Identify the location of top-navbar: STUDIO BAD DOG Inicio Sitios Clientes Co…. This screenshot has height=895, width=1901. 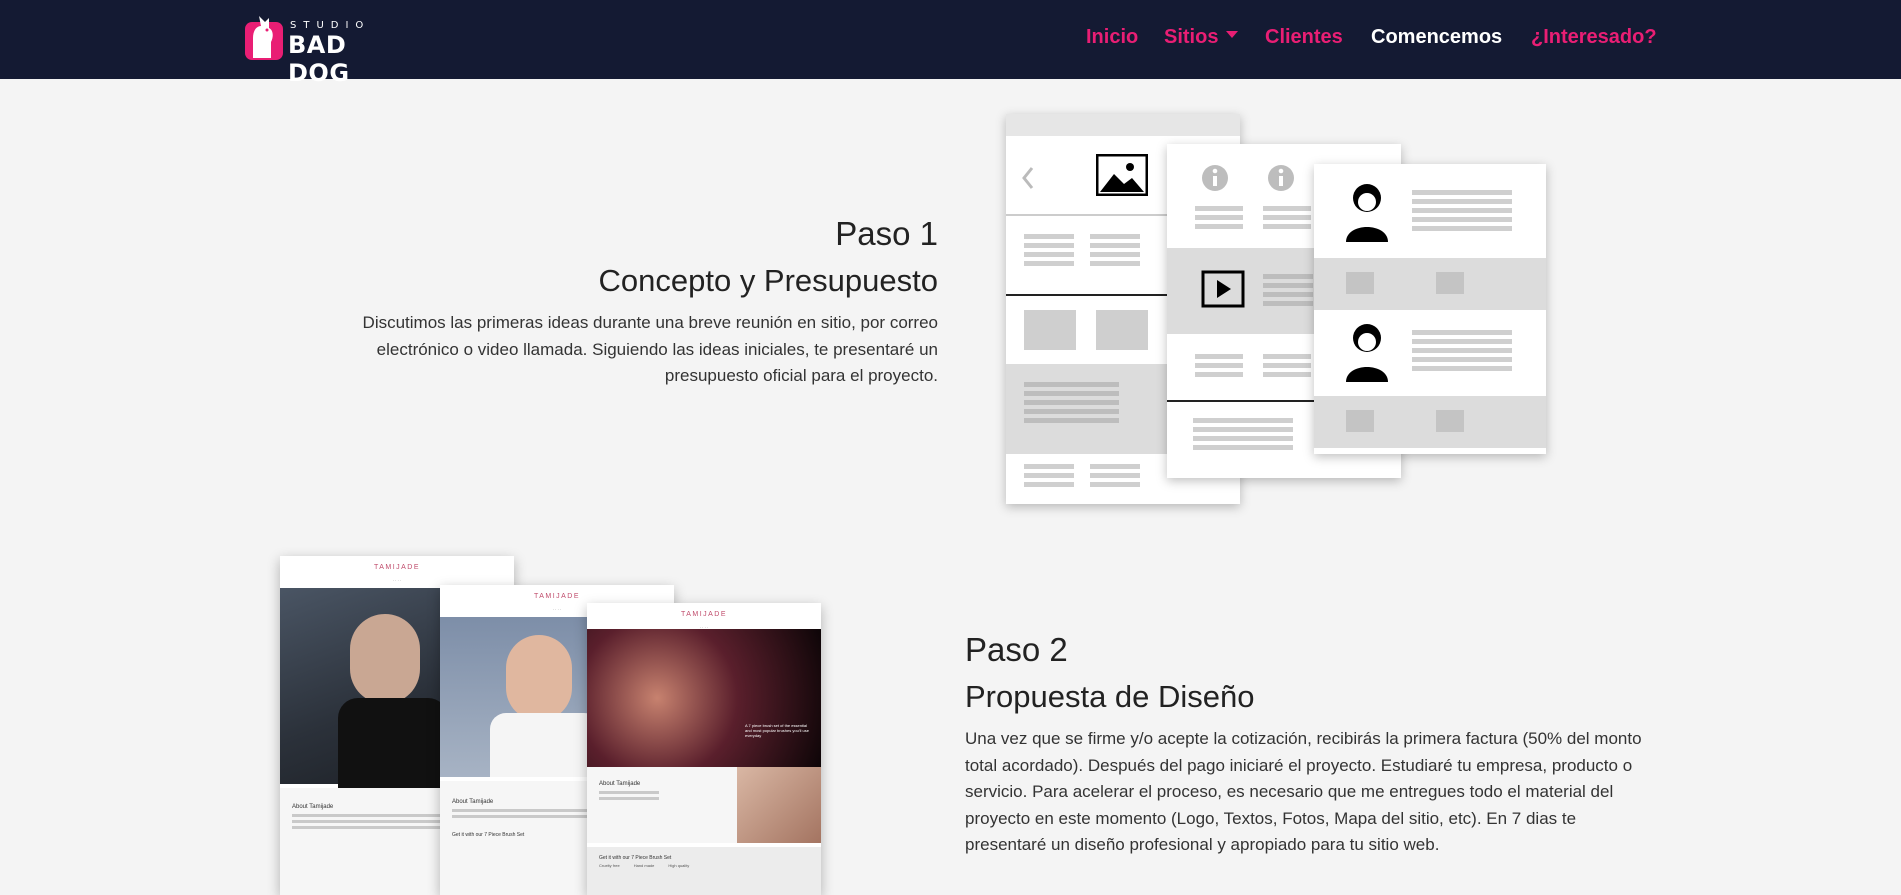
(950, 43).